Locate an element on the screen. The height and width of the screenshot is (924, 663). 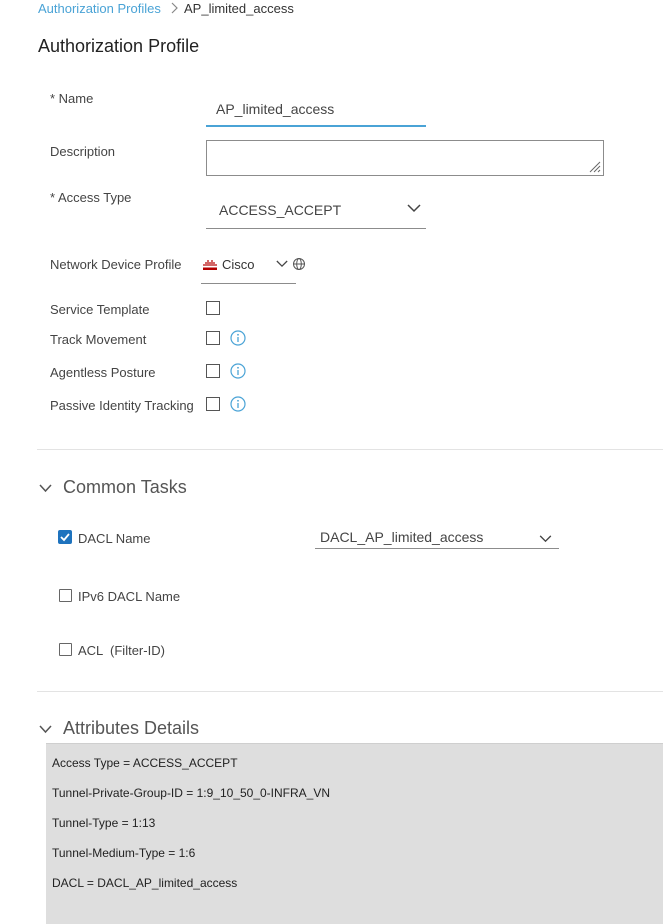
ipv6-dacl-name-checkbox is located at coordinates (65, 595).